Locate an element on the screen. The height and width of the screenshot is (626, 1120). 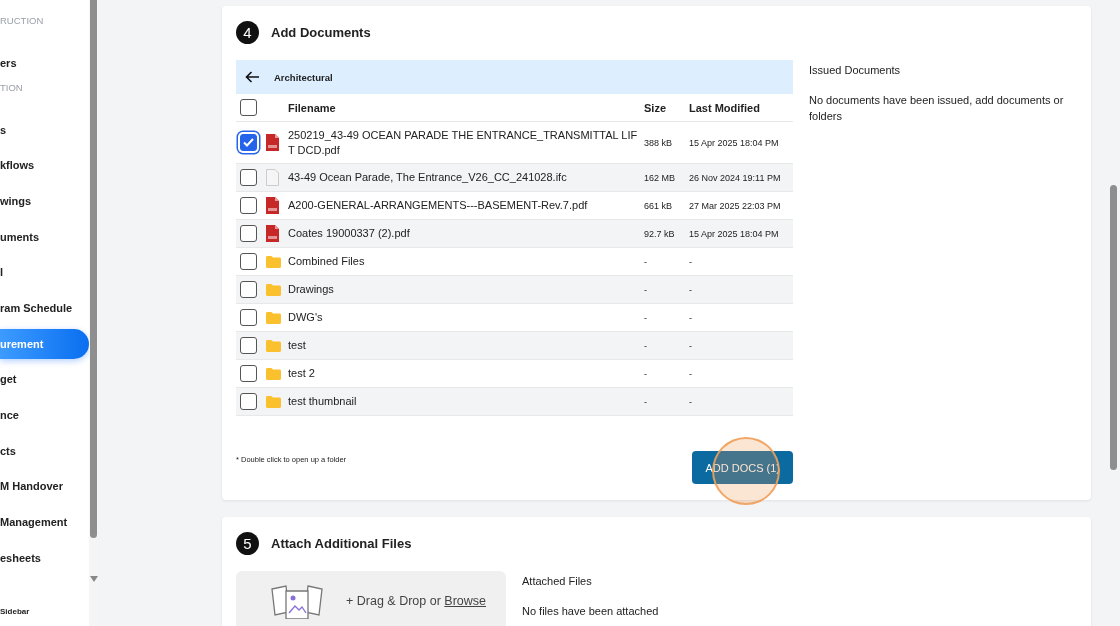
attached-files-title: Attached Files is located at coordinates (557, 581).